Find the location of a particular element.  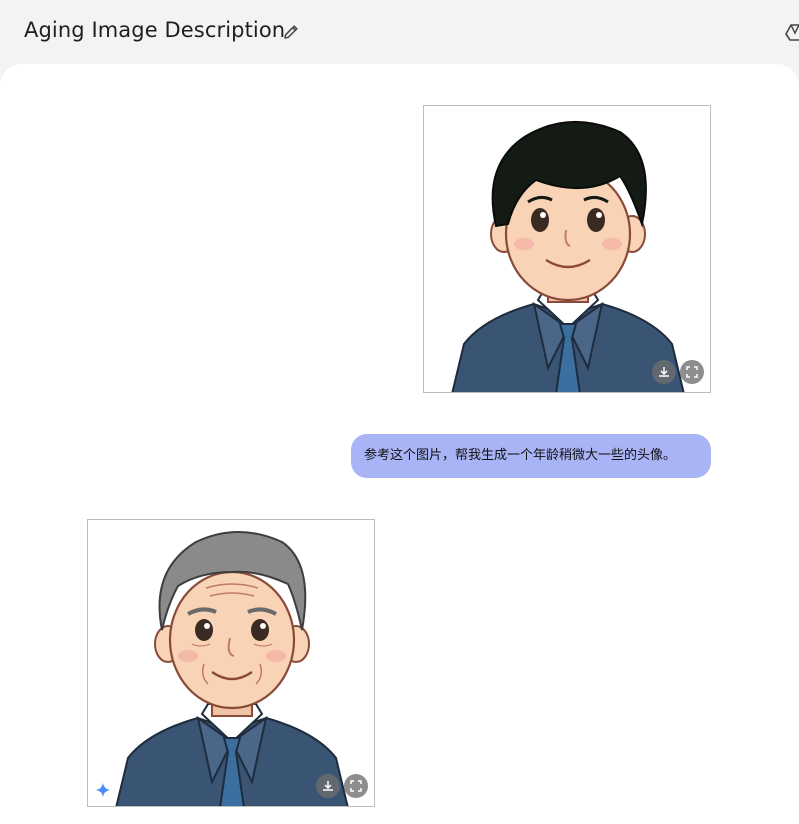

pencil-icon is located at coordinates (291, 32).